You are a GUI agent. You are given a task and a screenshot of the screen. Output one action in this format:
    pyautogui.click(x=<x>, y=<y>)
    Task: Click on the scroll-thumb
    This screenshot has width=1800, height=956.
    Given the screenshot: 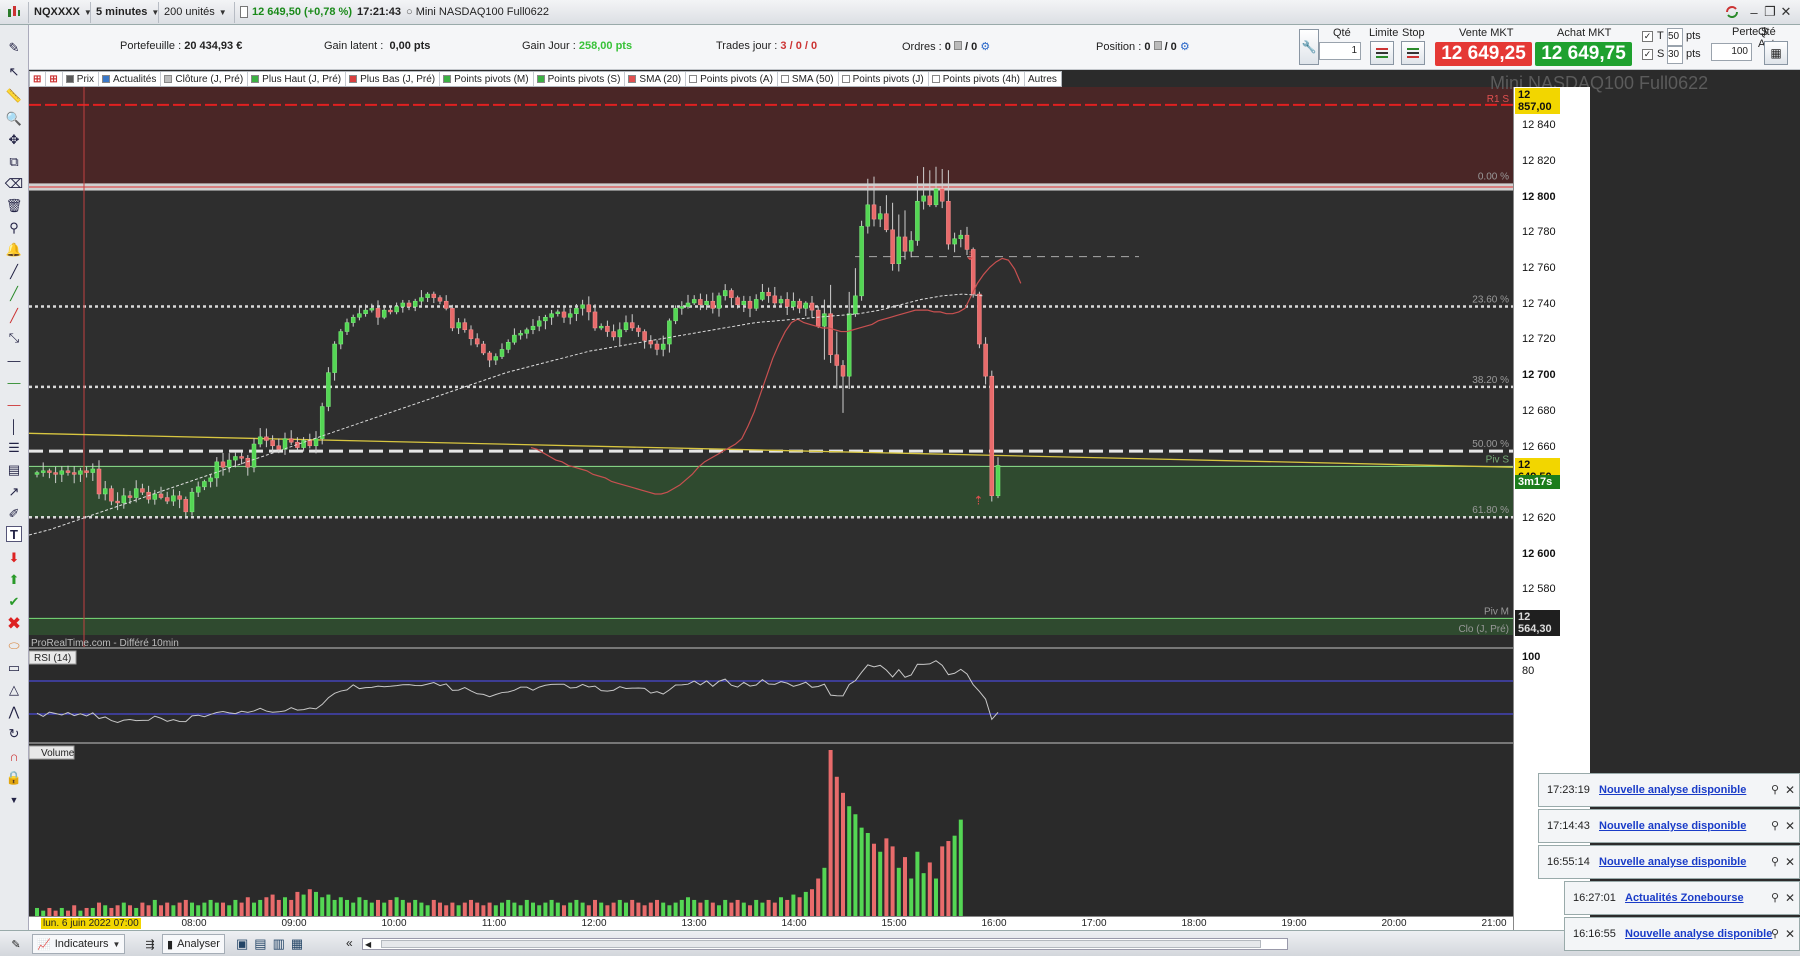 What is the action you would take?
    pyautogui.click(x=821, y=944)
    